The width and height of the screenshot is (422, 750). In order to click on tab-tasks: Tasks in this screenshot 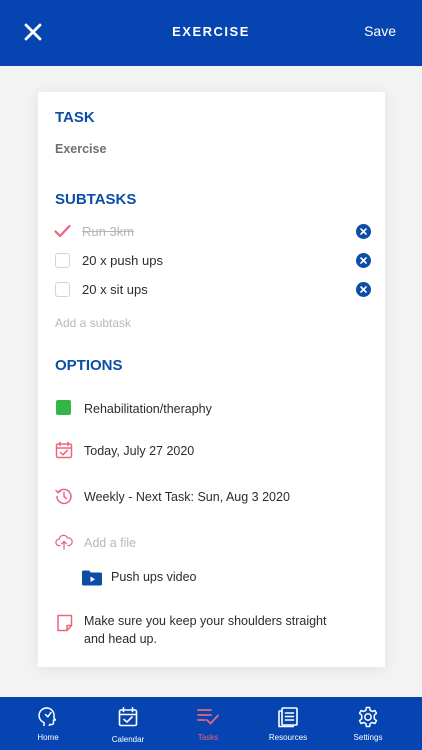, I will do `click(208, 723)`.